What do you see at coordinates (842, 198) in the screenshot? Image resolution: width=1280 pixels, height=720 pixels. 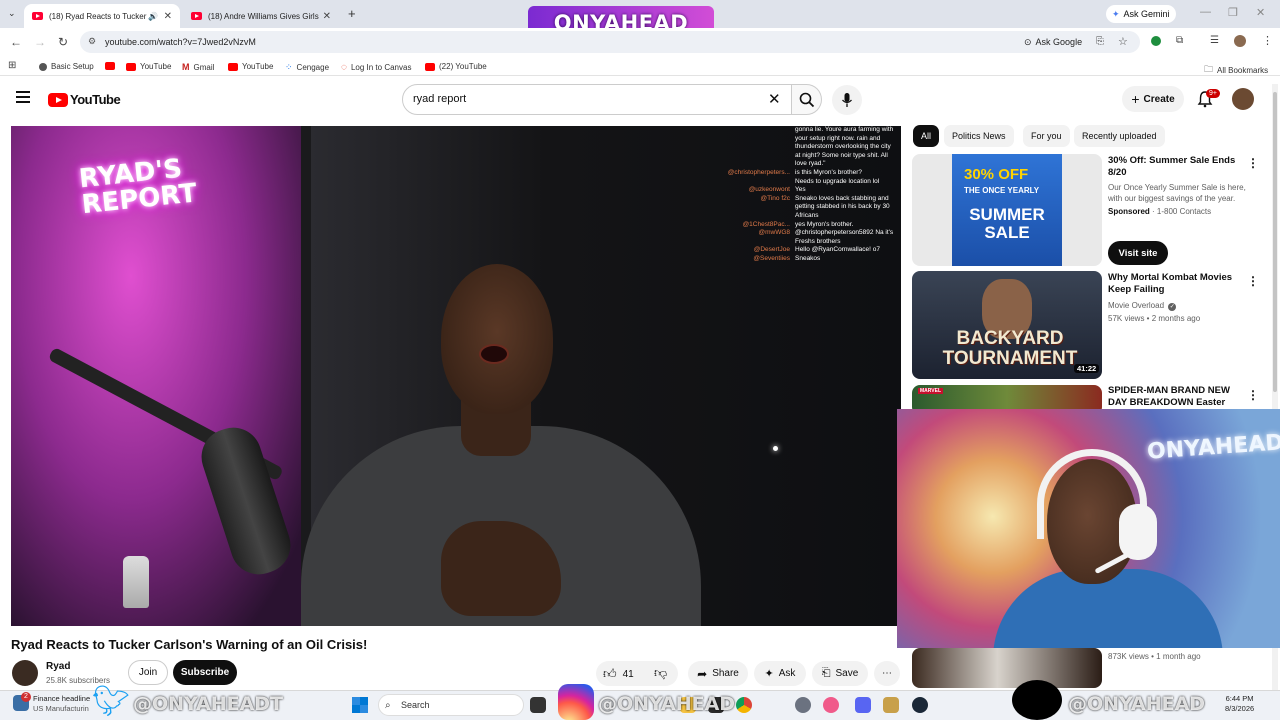 I see `chat-text: Sneako loves back stabbing and` at bounding box center [842, 198].